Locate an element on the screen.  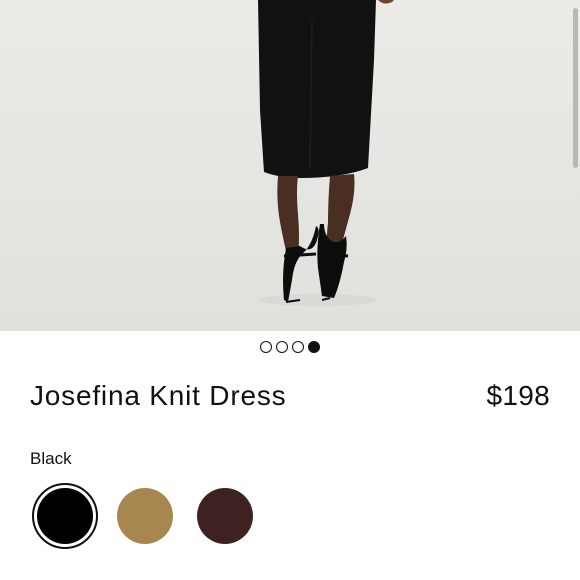
product-title: Josefina Knit Dress is located at coordinates (158, 395).